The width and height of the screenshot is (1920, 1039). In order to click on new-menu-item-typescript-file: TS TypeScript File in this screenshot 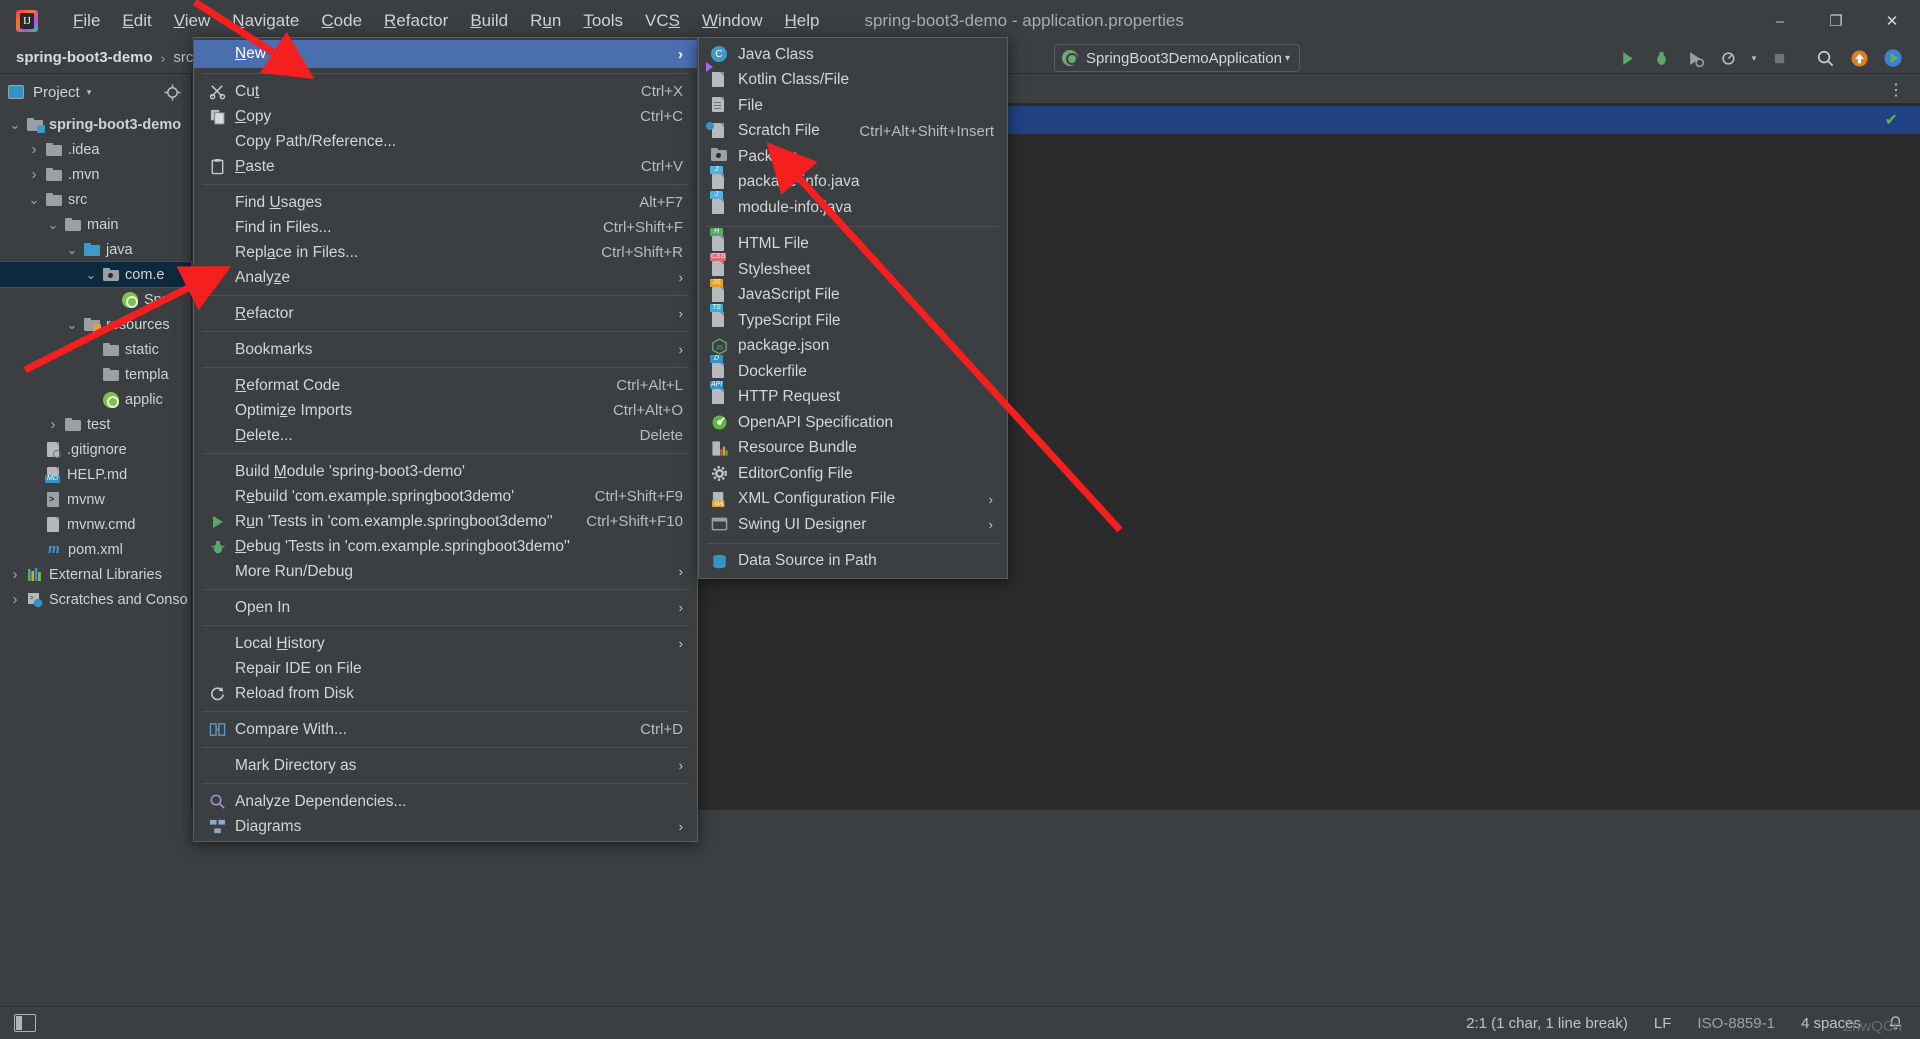, I will do `click(853, 319)`.